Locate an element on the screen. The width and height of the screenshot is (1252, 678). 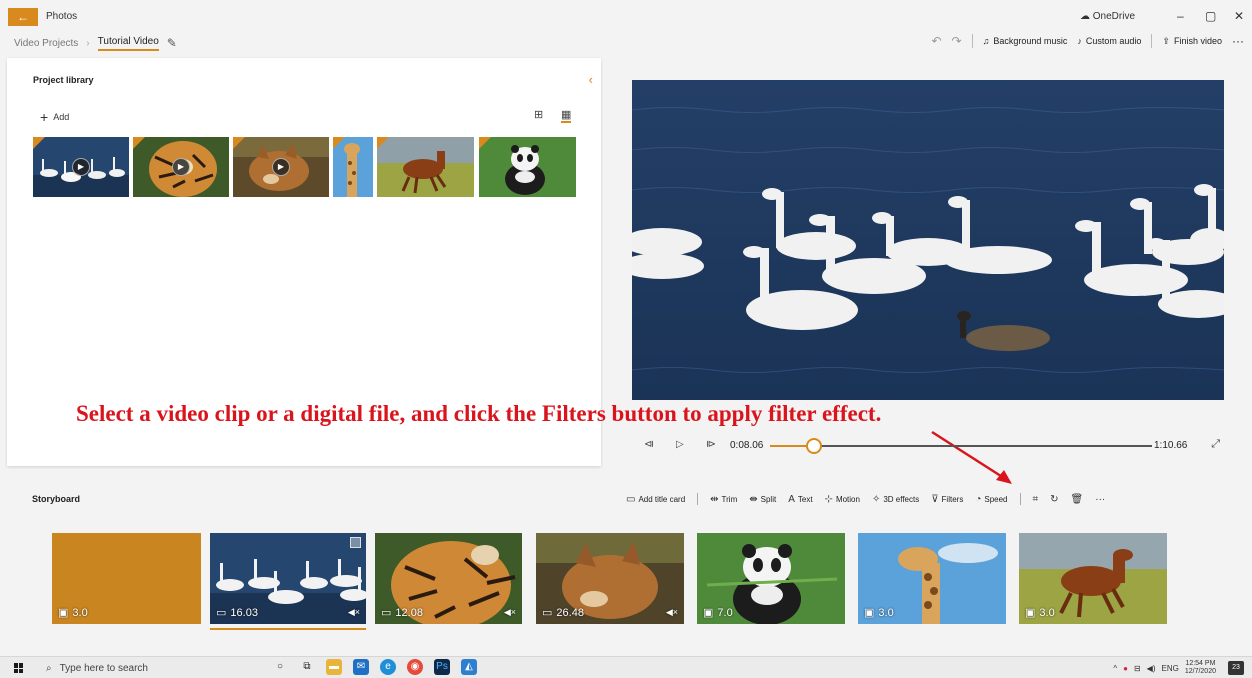
clip-duration-label: ▭ 26.48 is located at coordinates (563, 613).